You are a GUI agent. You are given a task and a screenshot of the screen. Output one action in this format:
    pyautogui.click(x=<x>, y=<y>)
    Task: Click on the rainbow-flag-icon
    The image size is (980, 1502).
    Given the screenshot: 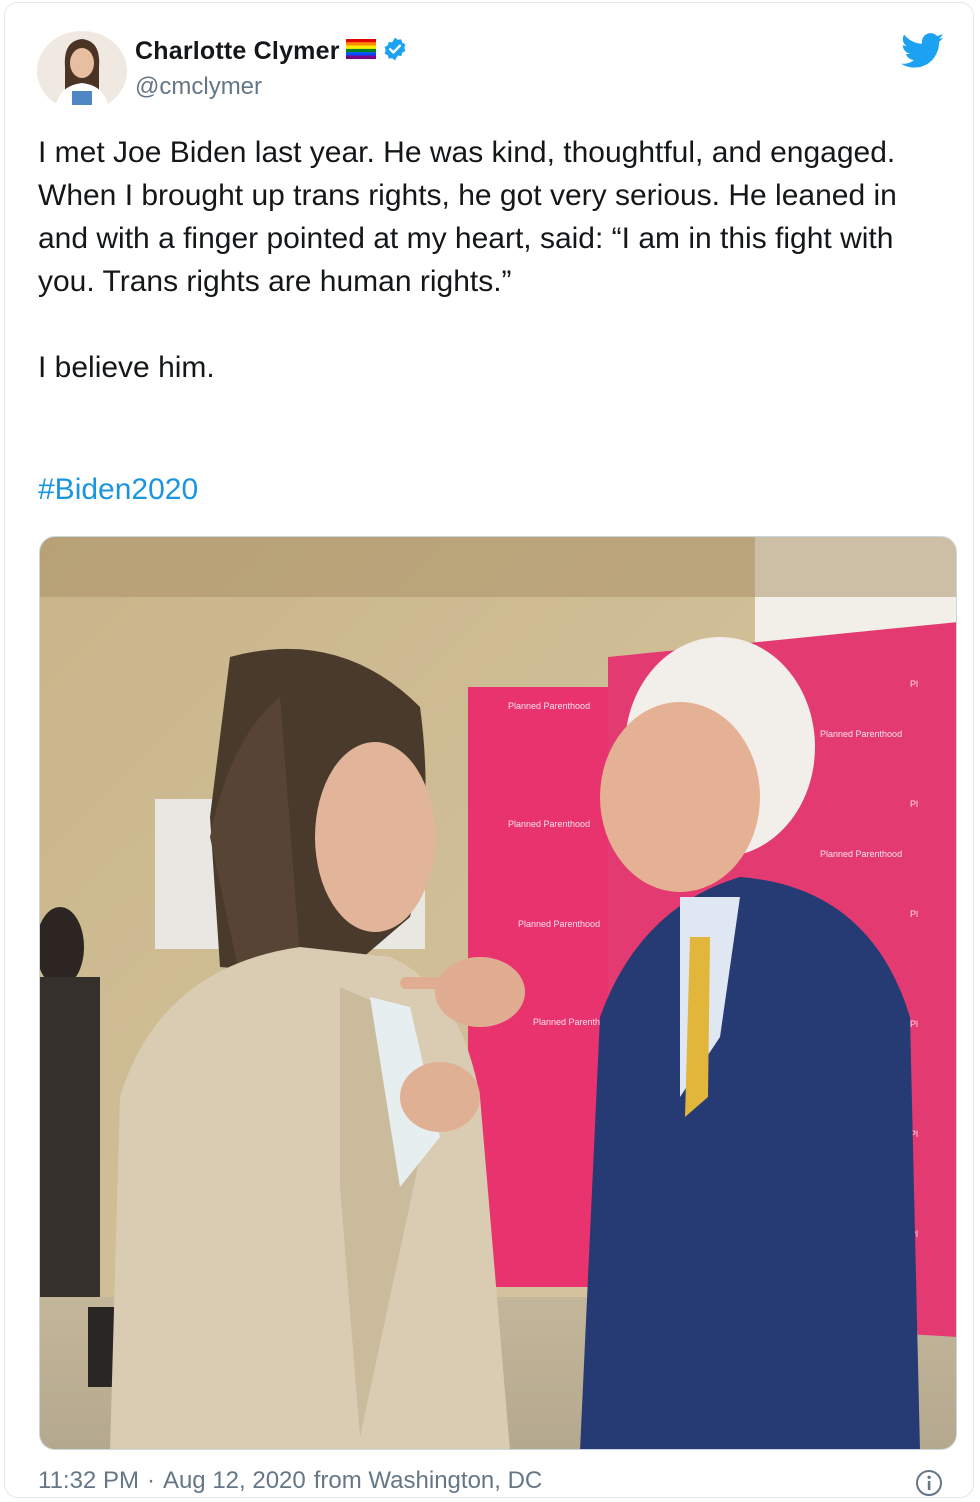 What is the action you would take?
    pyautogui.click(x=360, y=51)
    